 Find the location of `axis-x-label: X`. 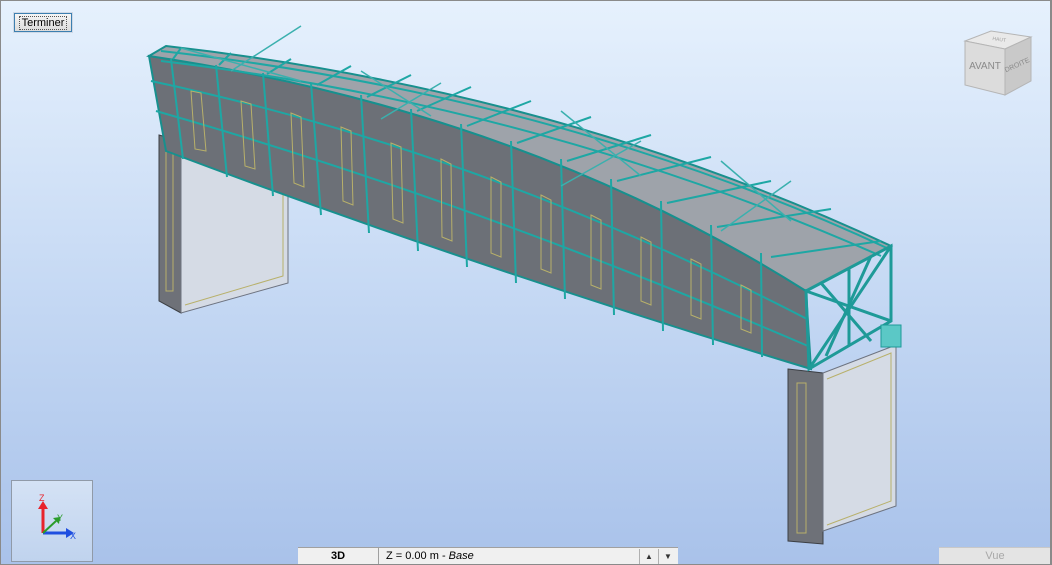

axis-x-label: X is located at coordinates (73, 536).